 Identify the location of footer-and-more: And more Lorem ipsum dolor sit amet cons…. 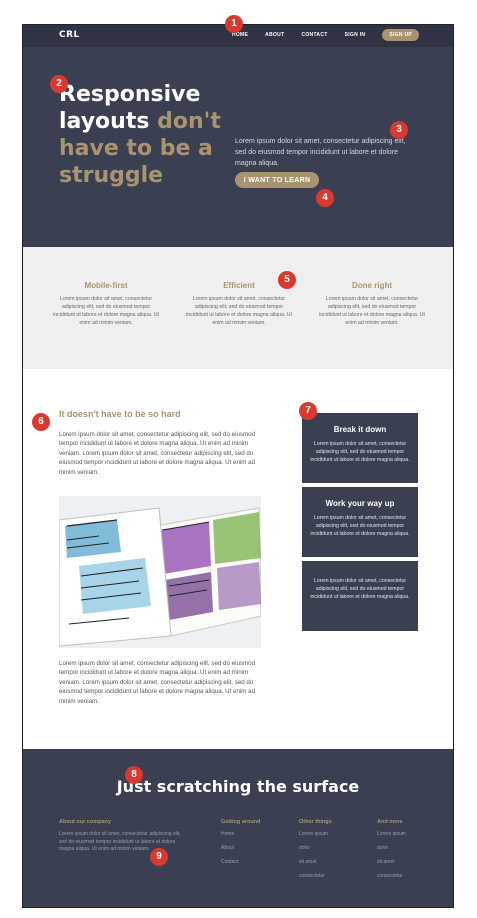
(391, 853).